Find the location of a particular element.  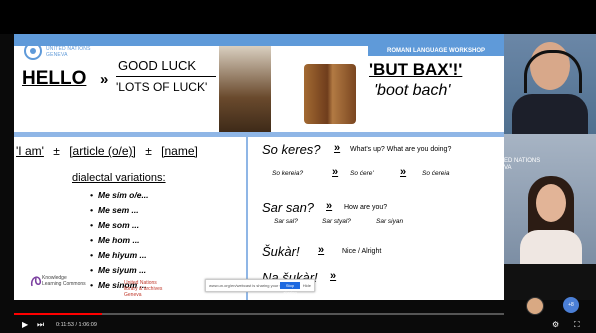

musician-photo is located at coordinates (245, 89).